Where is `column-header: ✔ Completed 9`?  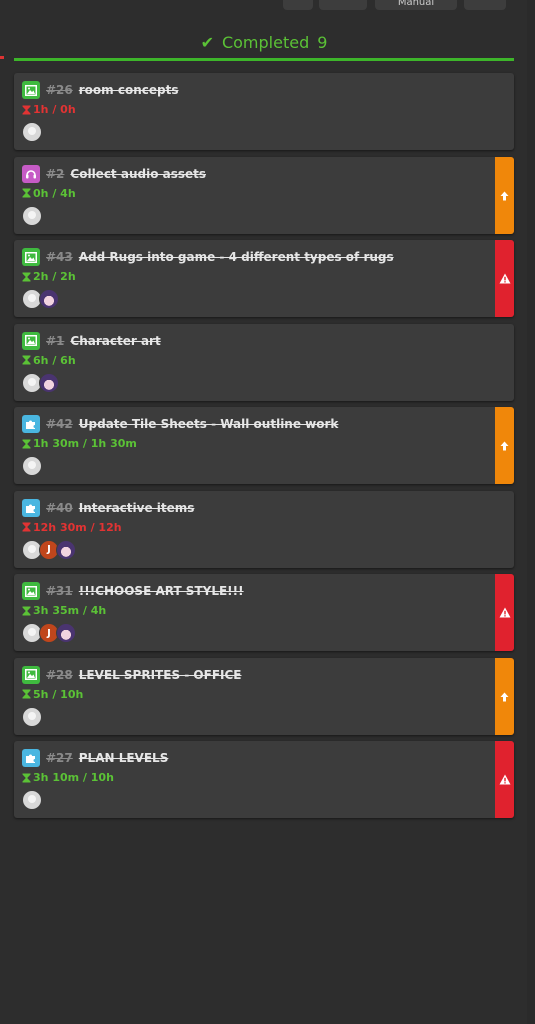 column-header: ✔ Completed 9 is located at coordinates (264, 42).